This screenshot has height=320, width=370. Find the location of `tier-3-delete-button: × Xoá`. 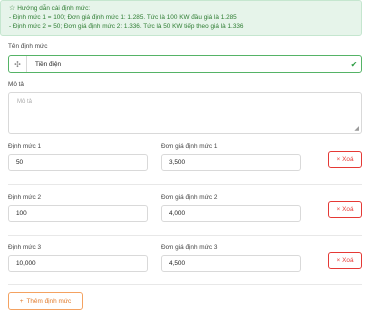

tier-3-delete-button: × Xoá is located at coordinates (345, 260).